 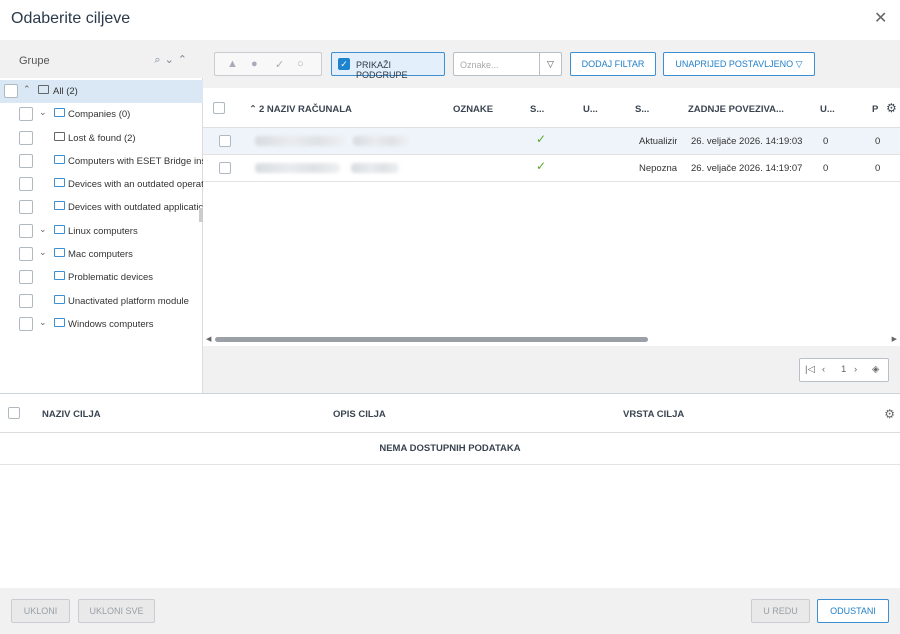 I want to click on empty-state: NEMA DOSTUPNIH PODATAKA, so click(x=450, y=449).